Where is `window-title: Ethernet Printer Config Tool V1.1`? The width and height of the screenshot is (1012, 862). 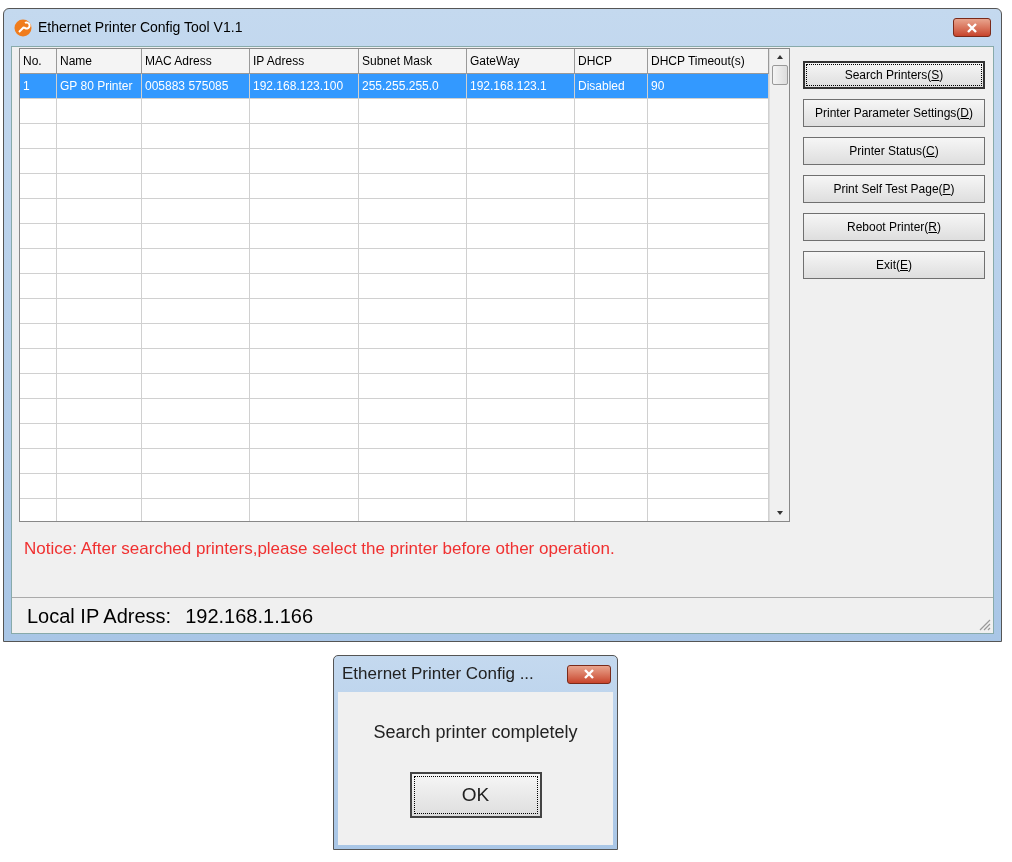
window-title: Ethernet Printer Config Tool V1.1 is located at coordinates (141, 27).